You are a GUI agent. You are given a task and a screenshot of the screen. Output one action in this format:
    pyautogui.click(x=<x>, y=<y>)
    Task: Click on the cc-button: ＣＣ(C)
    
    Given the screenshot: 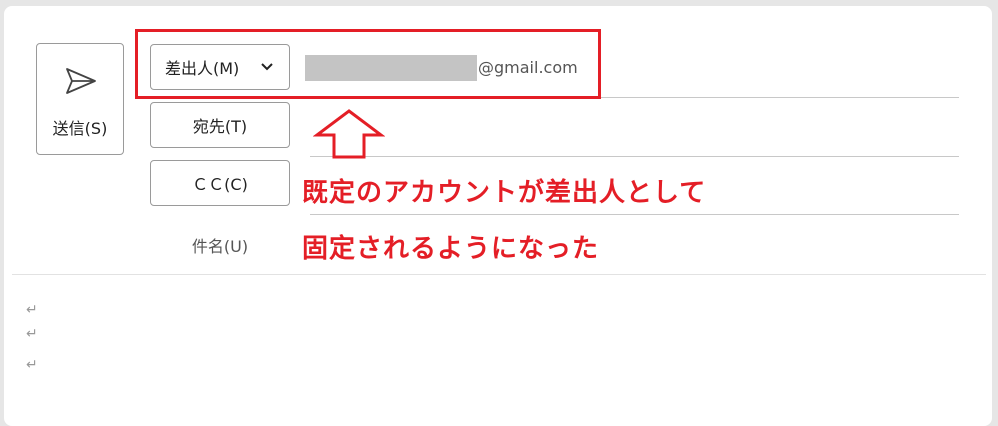 What is the action you would take?
    pyautogui.click(x=220, y=183)
    